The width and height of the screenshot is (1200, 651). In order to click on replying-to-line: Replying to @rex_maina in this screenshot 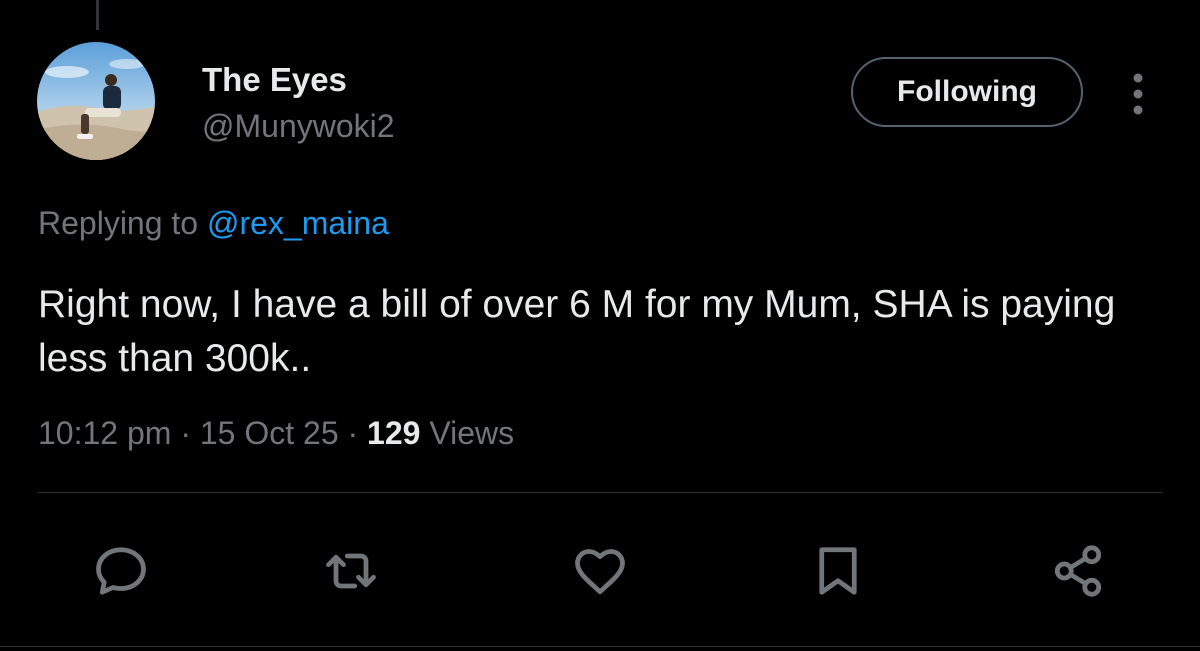, I will do `click(213, 223)`.